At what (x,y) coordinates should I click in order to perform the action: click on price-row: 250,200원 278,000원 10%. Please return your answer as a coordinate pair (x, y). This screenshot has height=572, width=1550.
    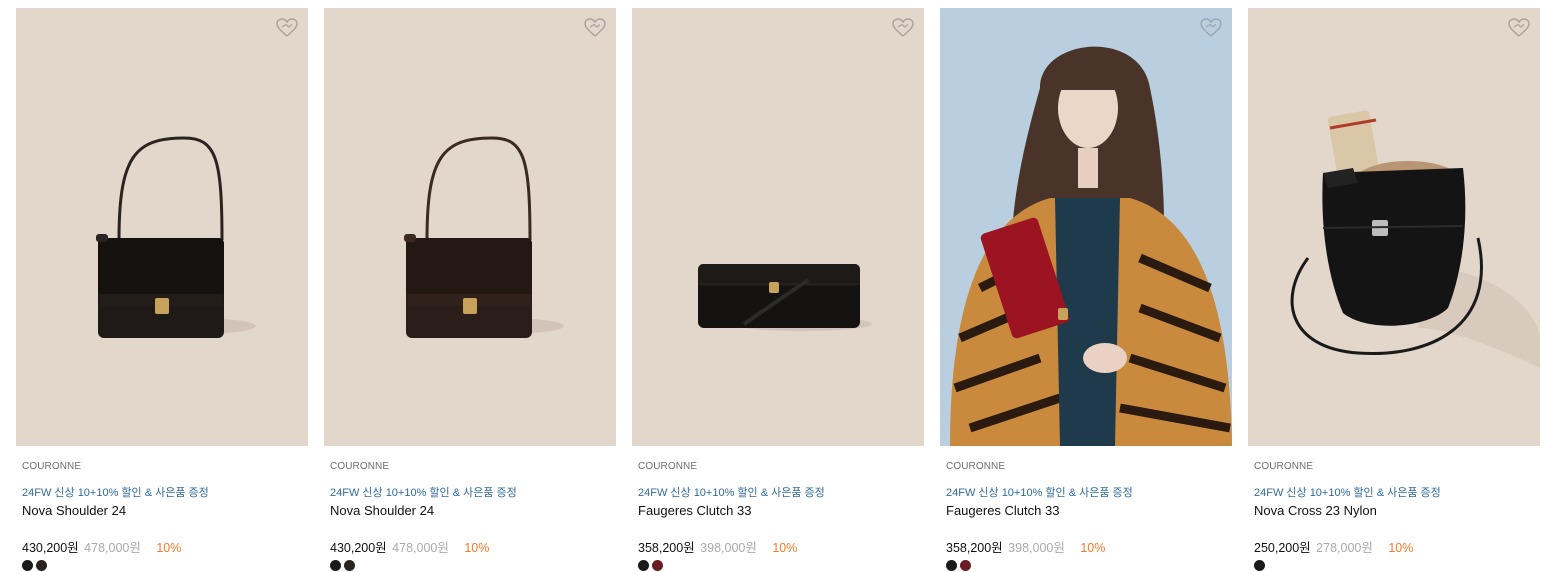
    Looking at the image, I should click on (1394, 546).